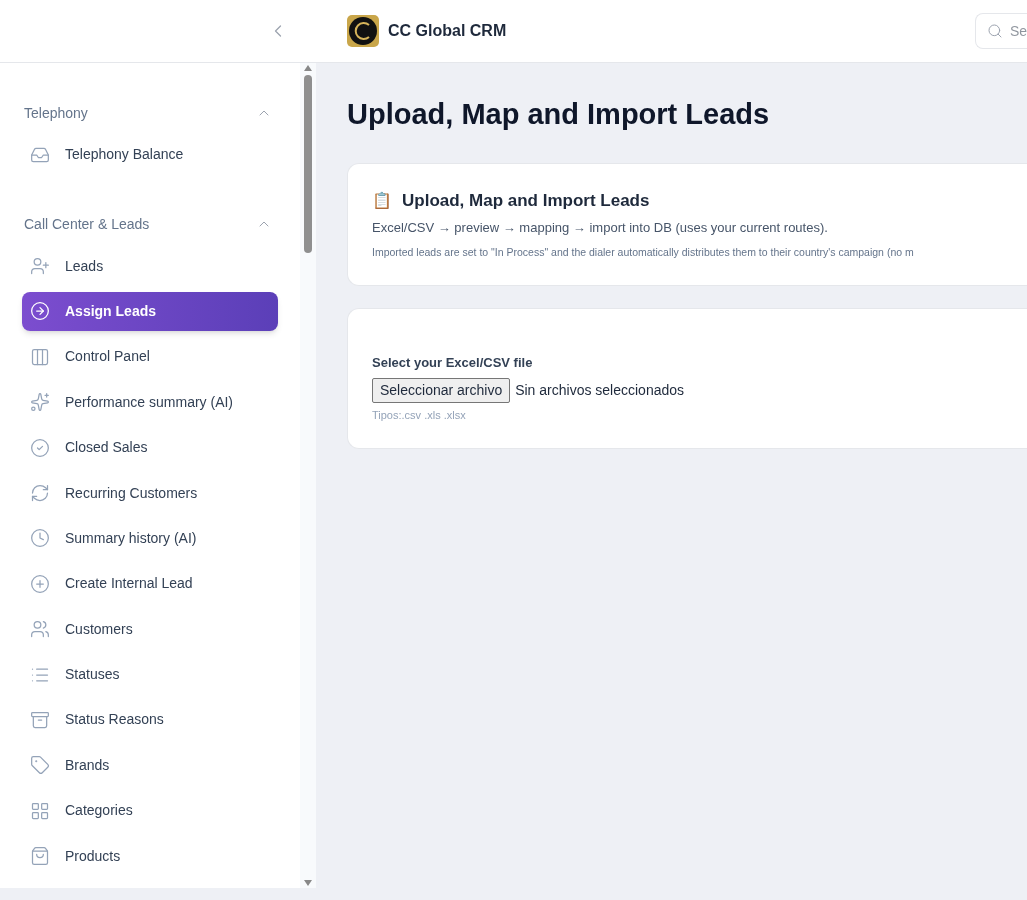 The width and height of the screenshot is (1027, 900). I want to click on sidebar-item: Recurring Customers, so click(150, 493).